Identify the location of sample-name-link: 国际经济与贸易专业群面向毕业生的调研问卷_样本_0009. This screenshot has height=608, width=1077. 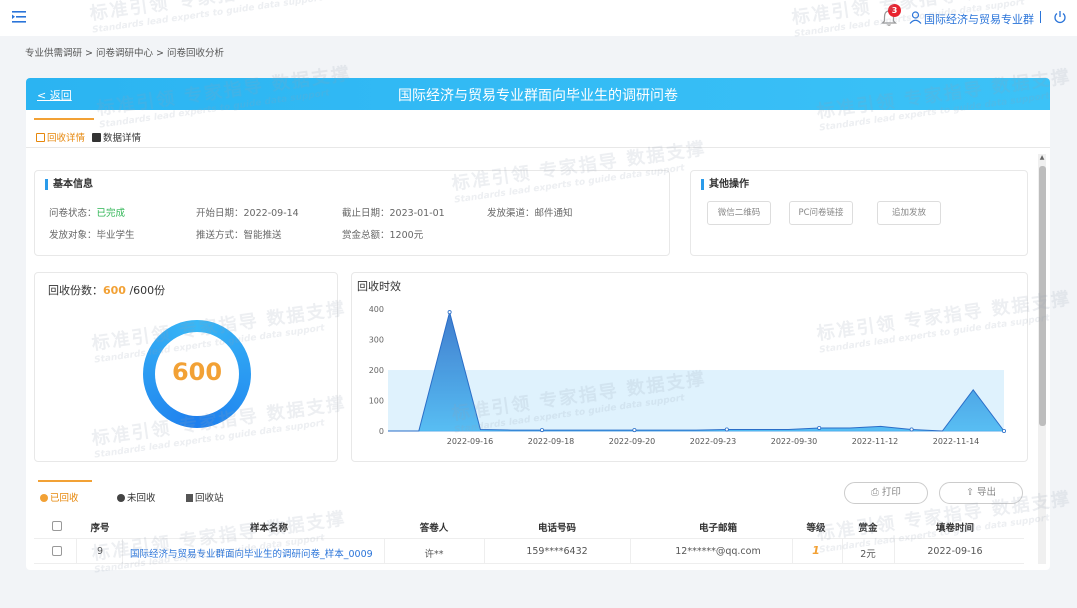
(251, 553).